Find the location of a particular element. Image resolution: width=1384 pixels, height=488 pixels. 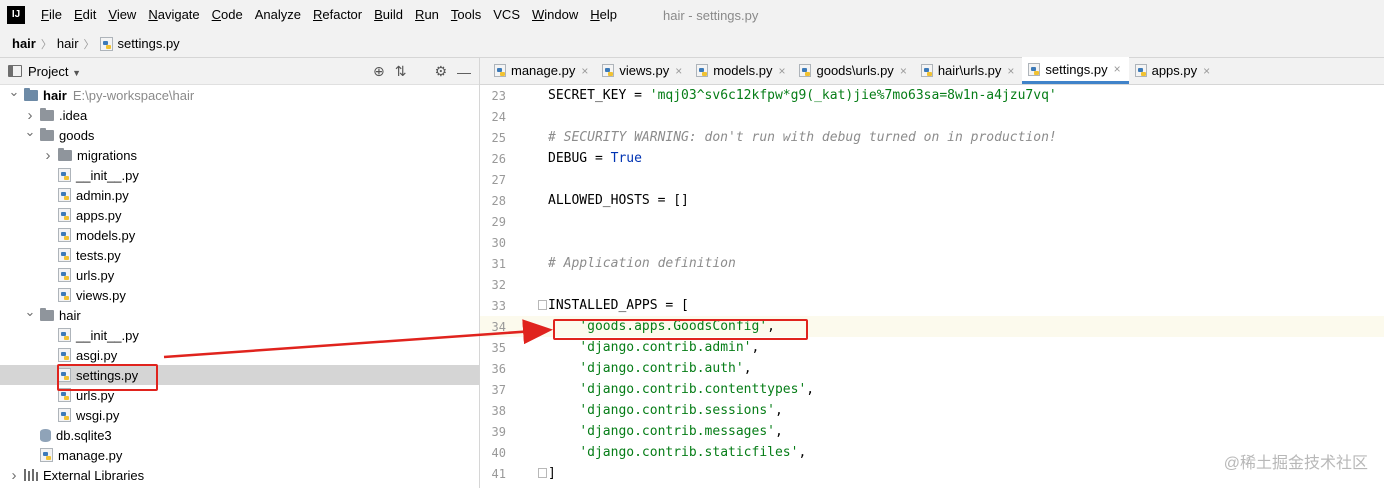

editor-tab: goods\urls.py × is located at coordinates (853, 70).